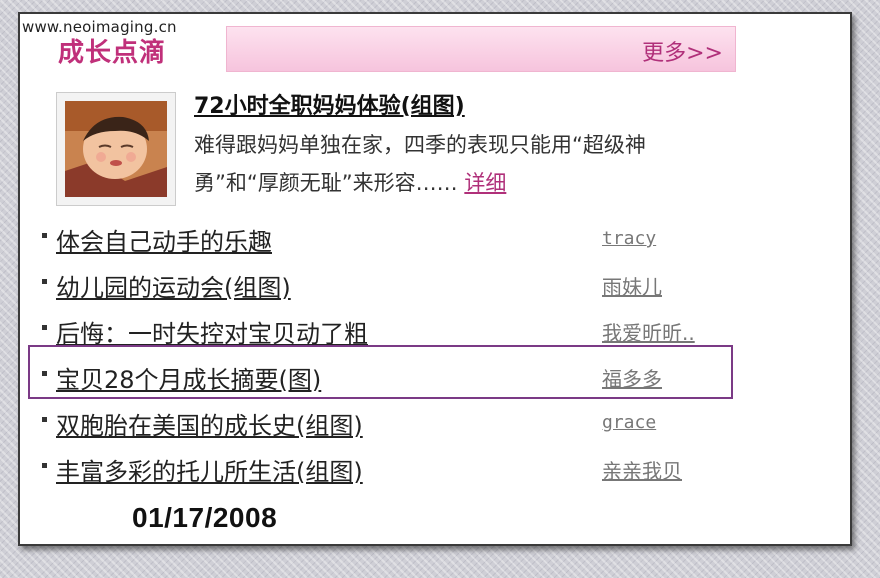 The width and height of the screenshot is (880, 578). What do you see at coordinates (648, 331) in the screenshot?
I see `author-link: 我爱昕昕..` at bounding box center [648, 331].